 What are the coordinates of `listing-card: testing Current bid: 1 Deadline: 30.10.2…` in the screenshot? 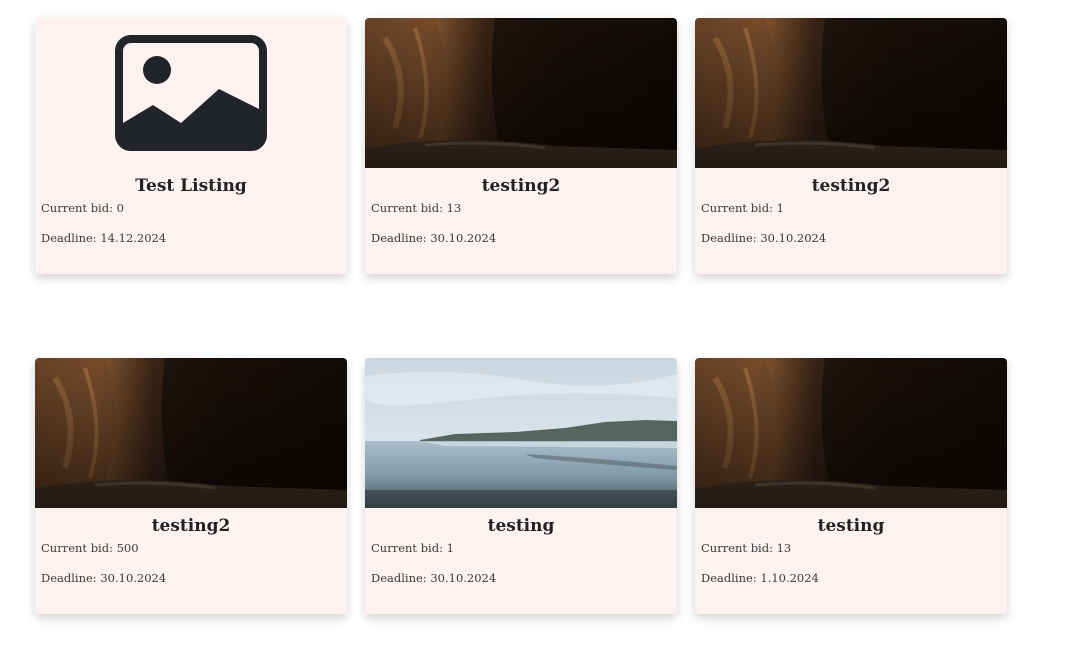 It's located at (521, 486).